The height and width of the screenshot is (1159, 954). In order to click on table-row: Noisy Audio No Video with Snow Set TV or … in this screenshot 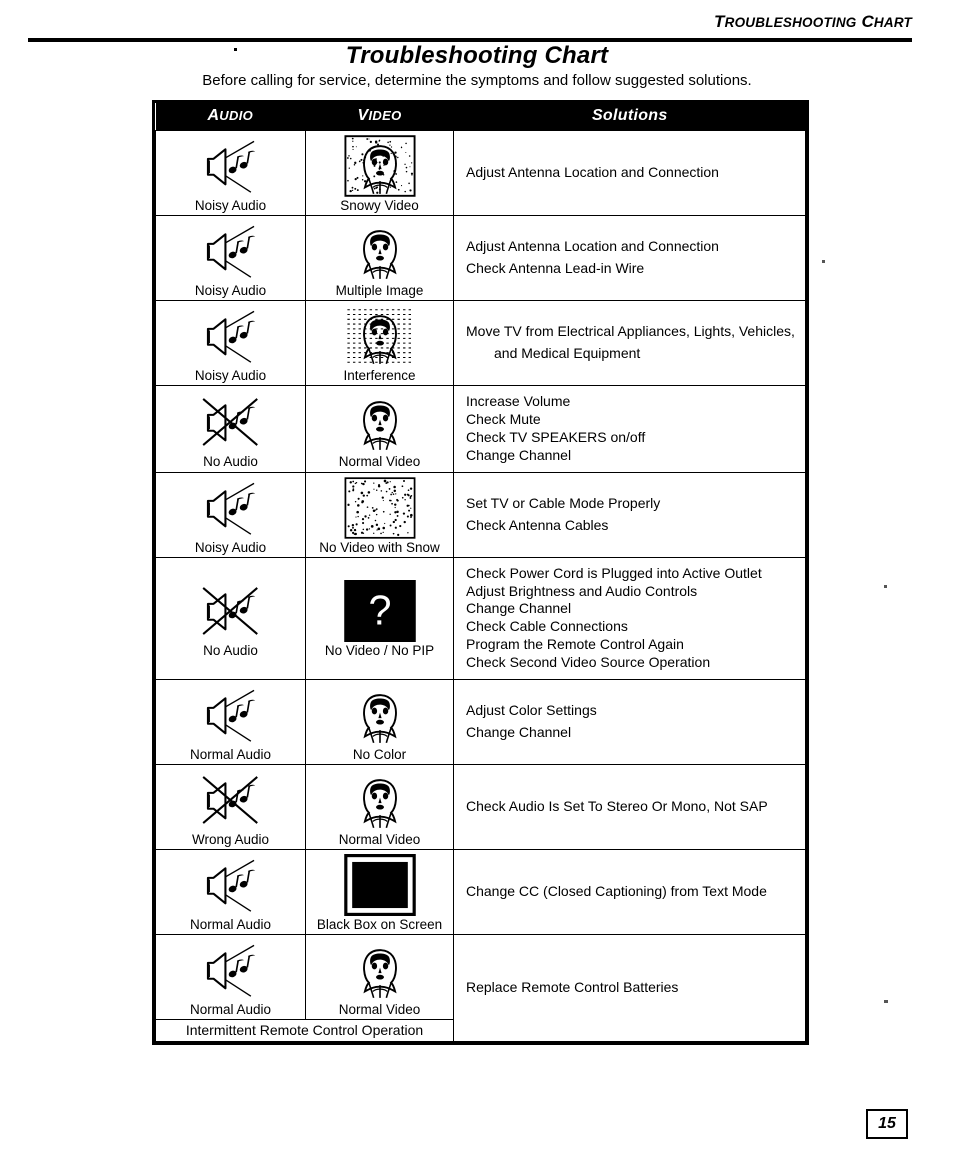, I will do `click(480, 514)`.